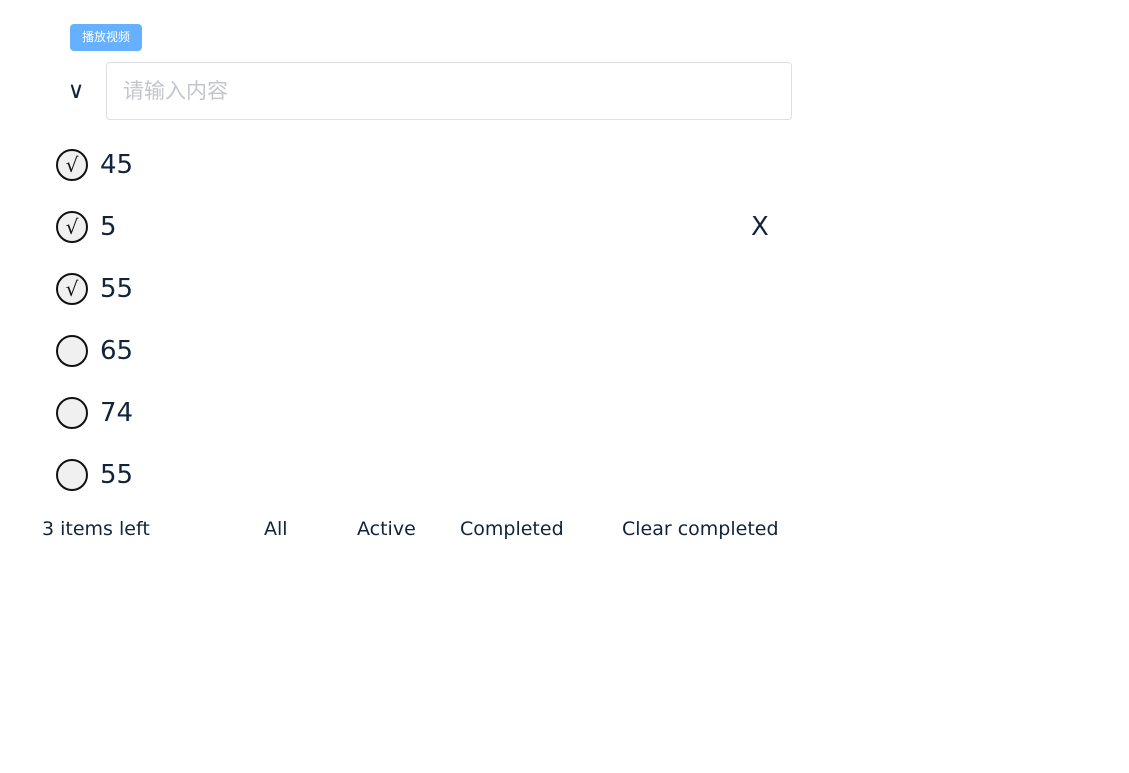  I want to click on filter-item: Active, so click(386, 529).